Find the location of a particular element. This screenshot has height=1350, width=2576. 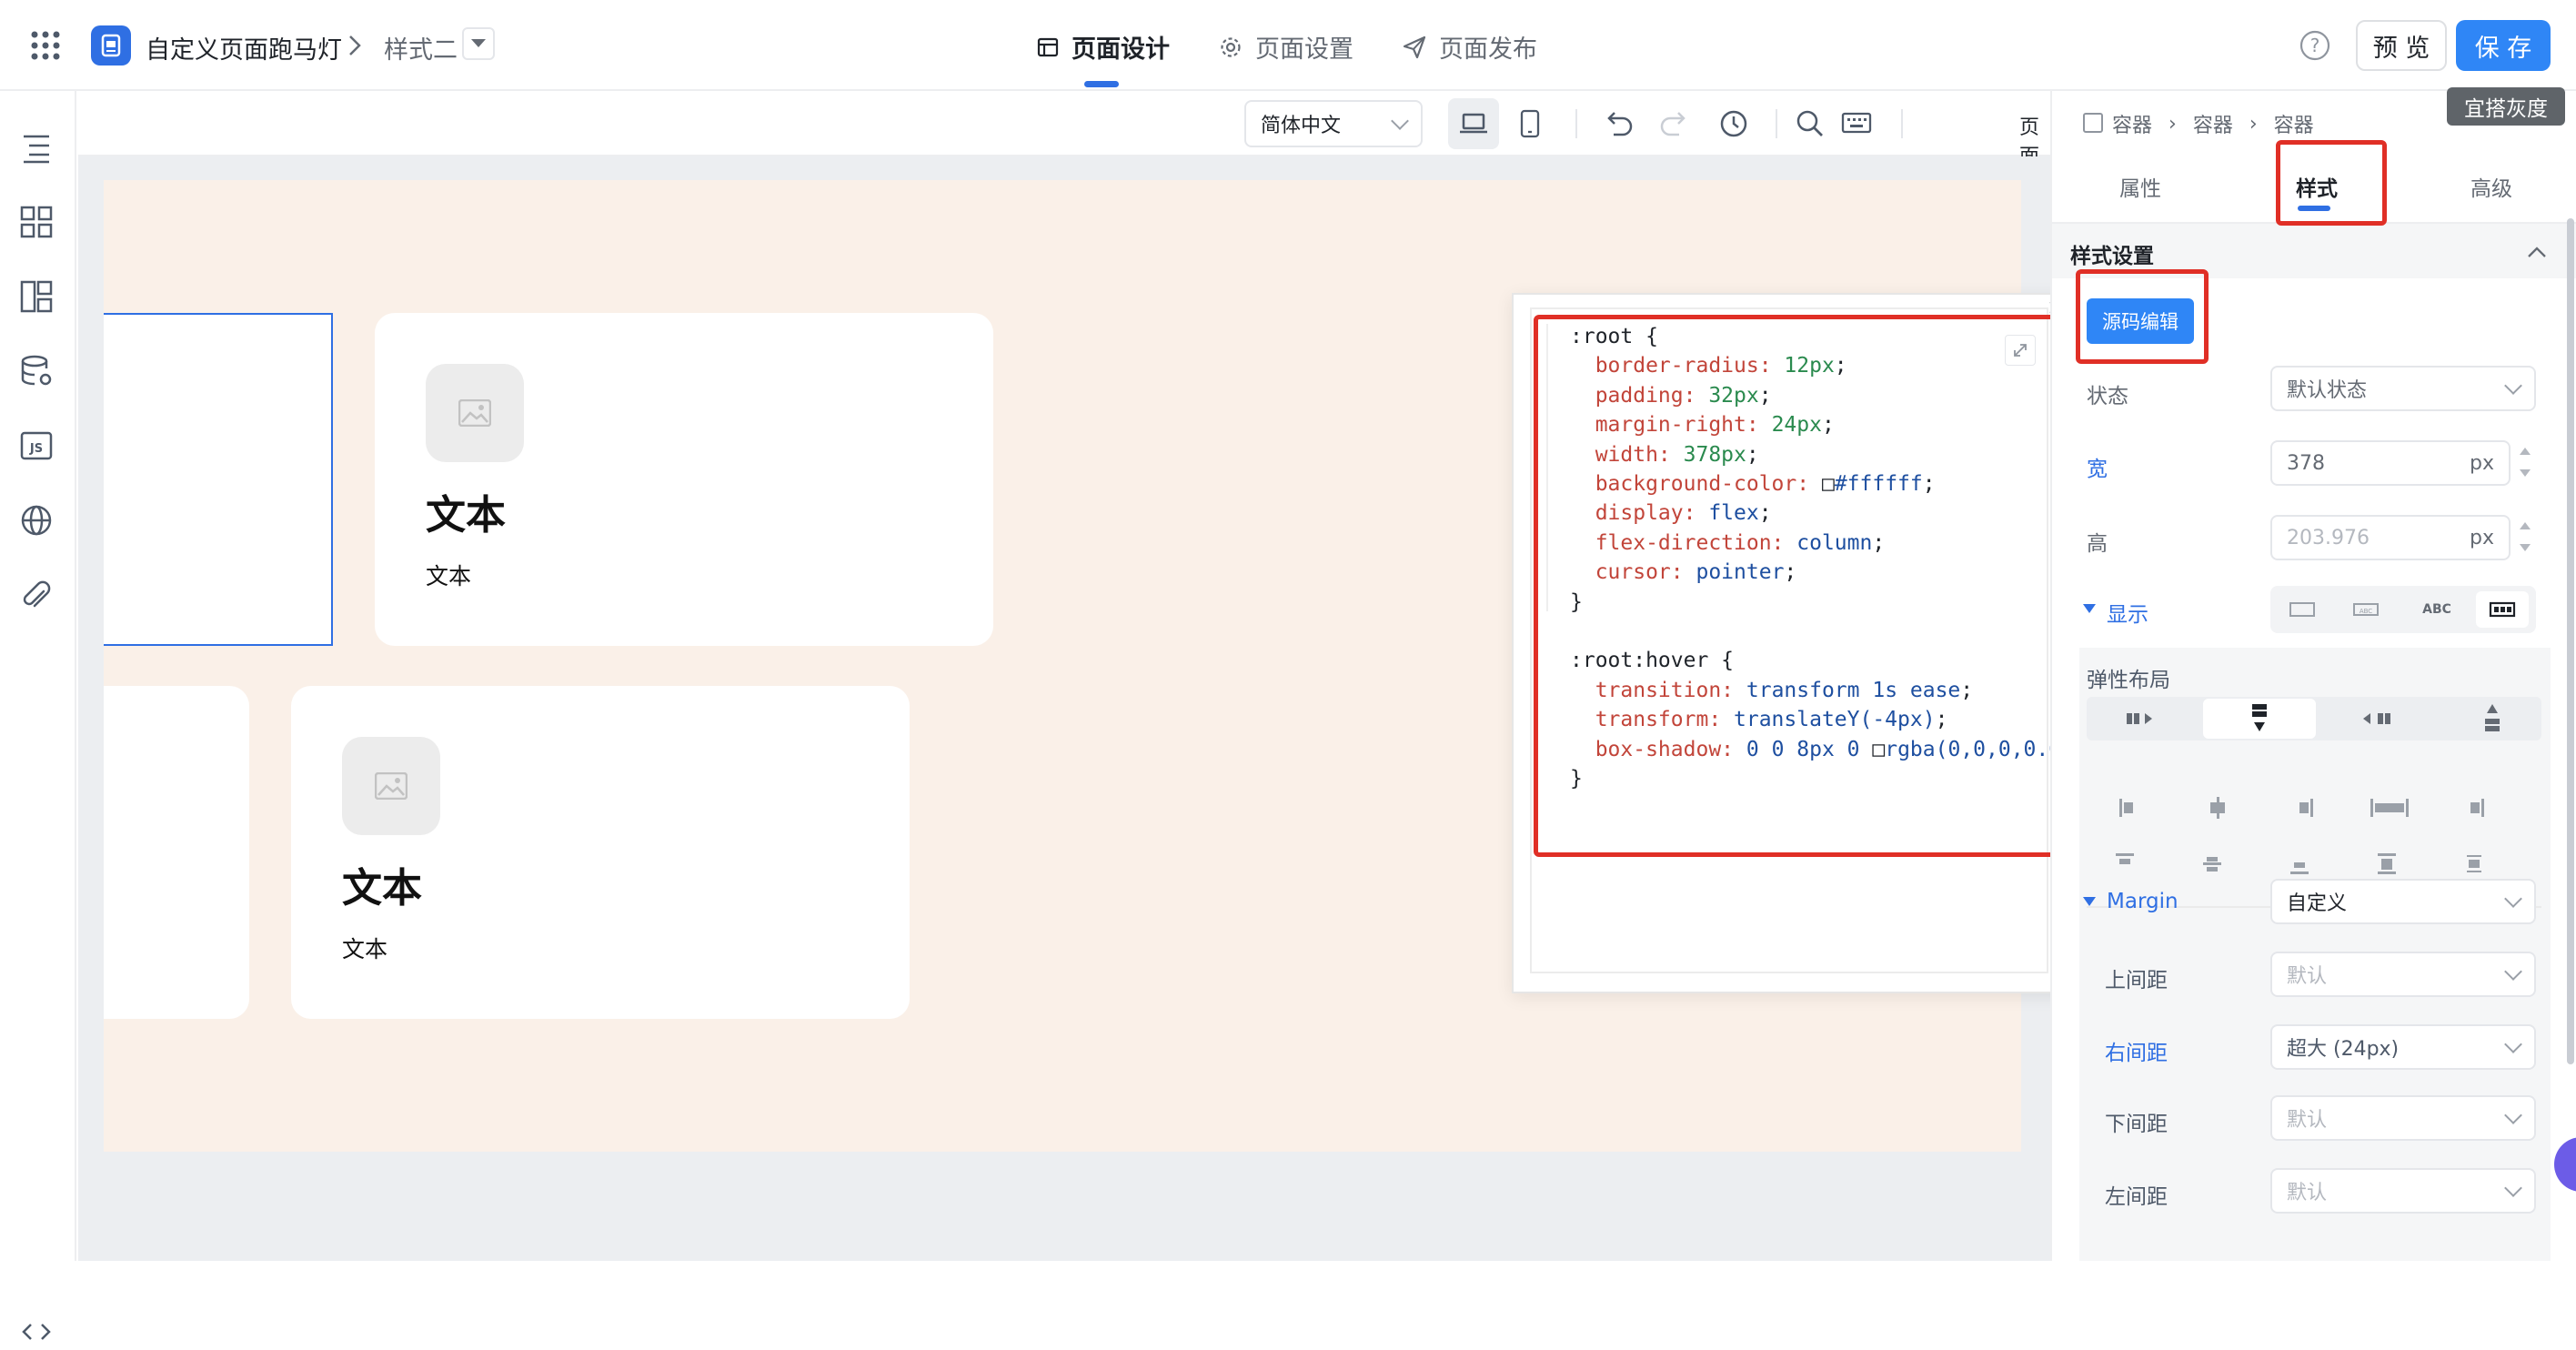

direction-row-icon is located at coordinates (2143, 718).